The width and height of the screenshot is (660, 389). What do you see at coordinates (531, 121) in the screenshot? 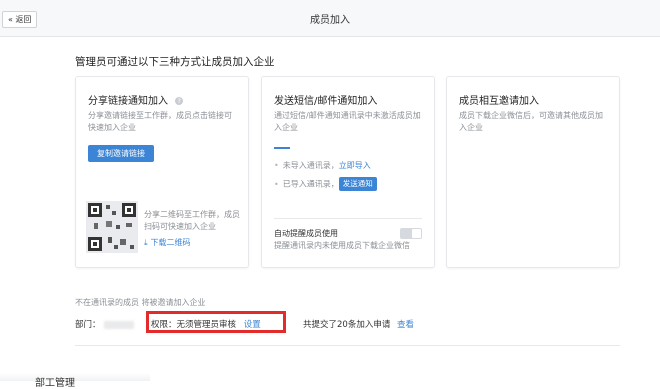
I see `mutual-invite-desc: 成员下载企业微信后，可邀请其他成员加入企业` at bounding box center [531, 121].